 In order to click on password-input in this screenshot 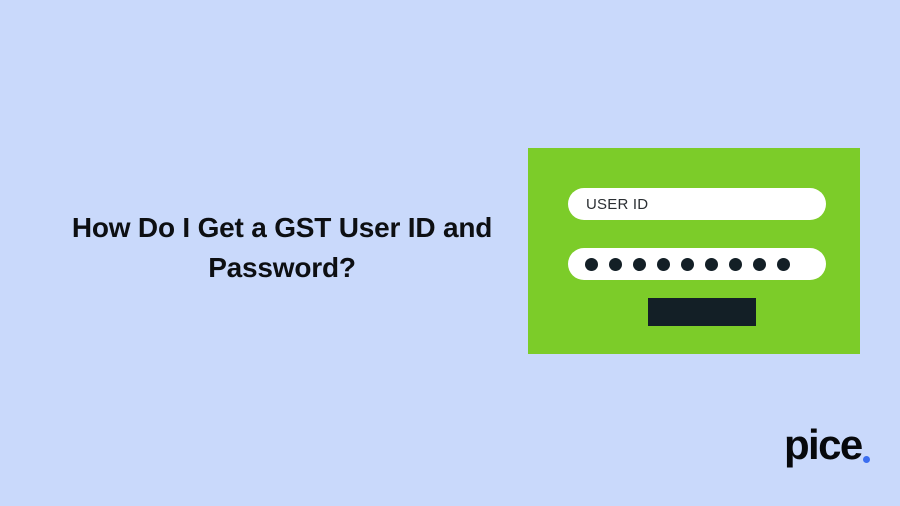, I will do `click(697, 264)`.